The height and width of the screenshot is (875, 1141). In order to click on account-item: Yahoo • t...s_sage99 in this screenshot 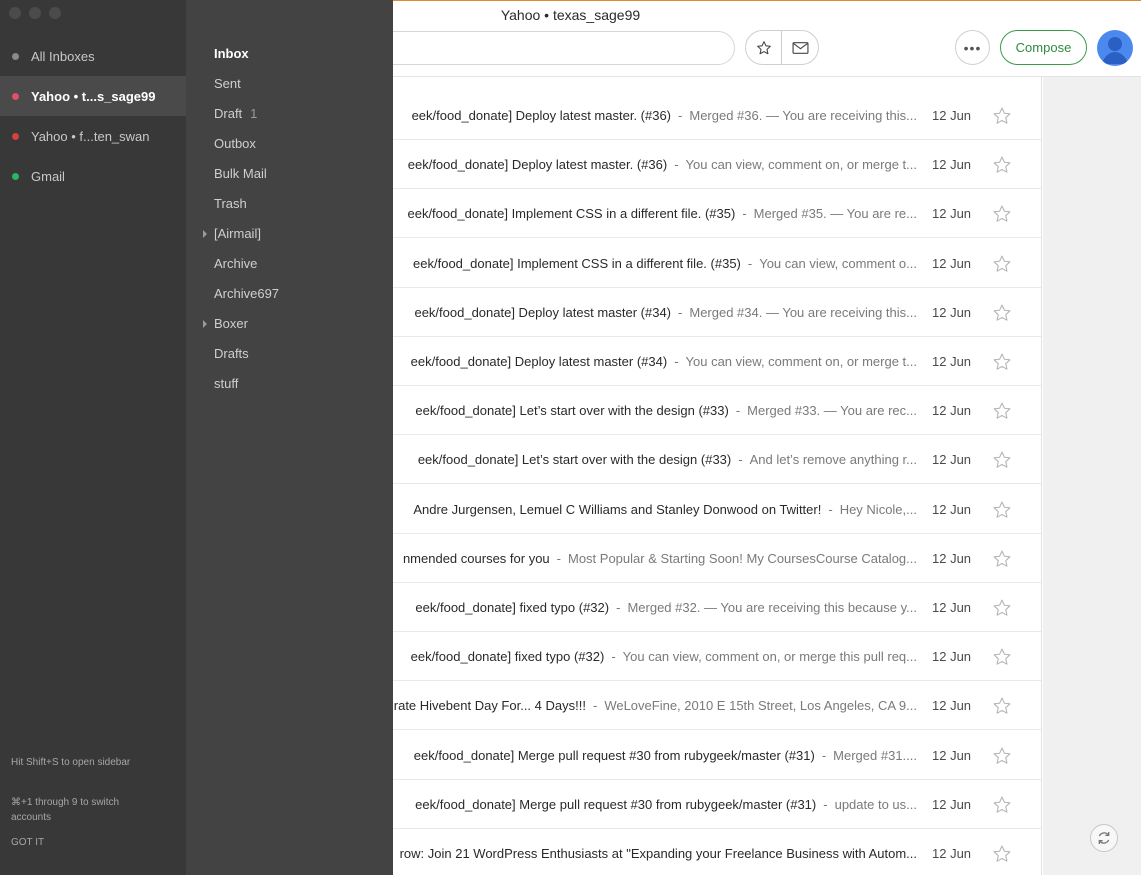, I will do `click(93, 96)`.